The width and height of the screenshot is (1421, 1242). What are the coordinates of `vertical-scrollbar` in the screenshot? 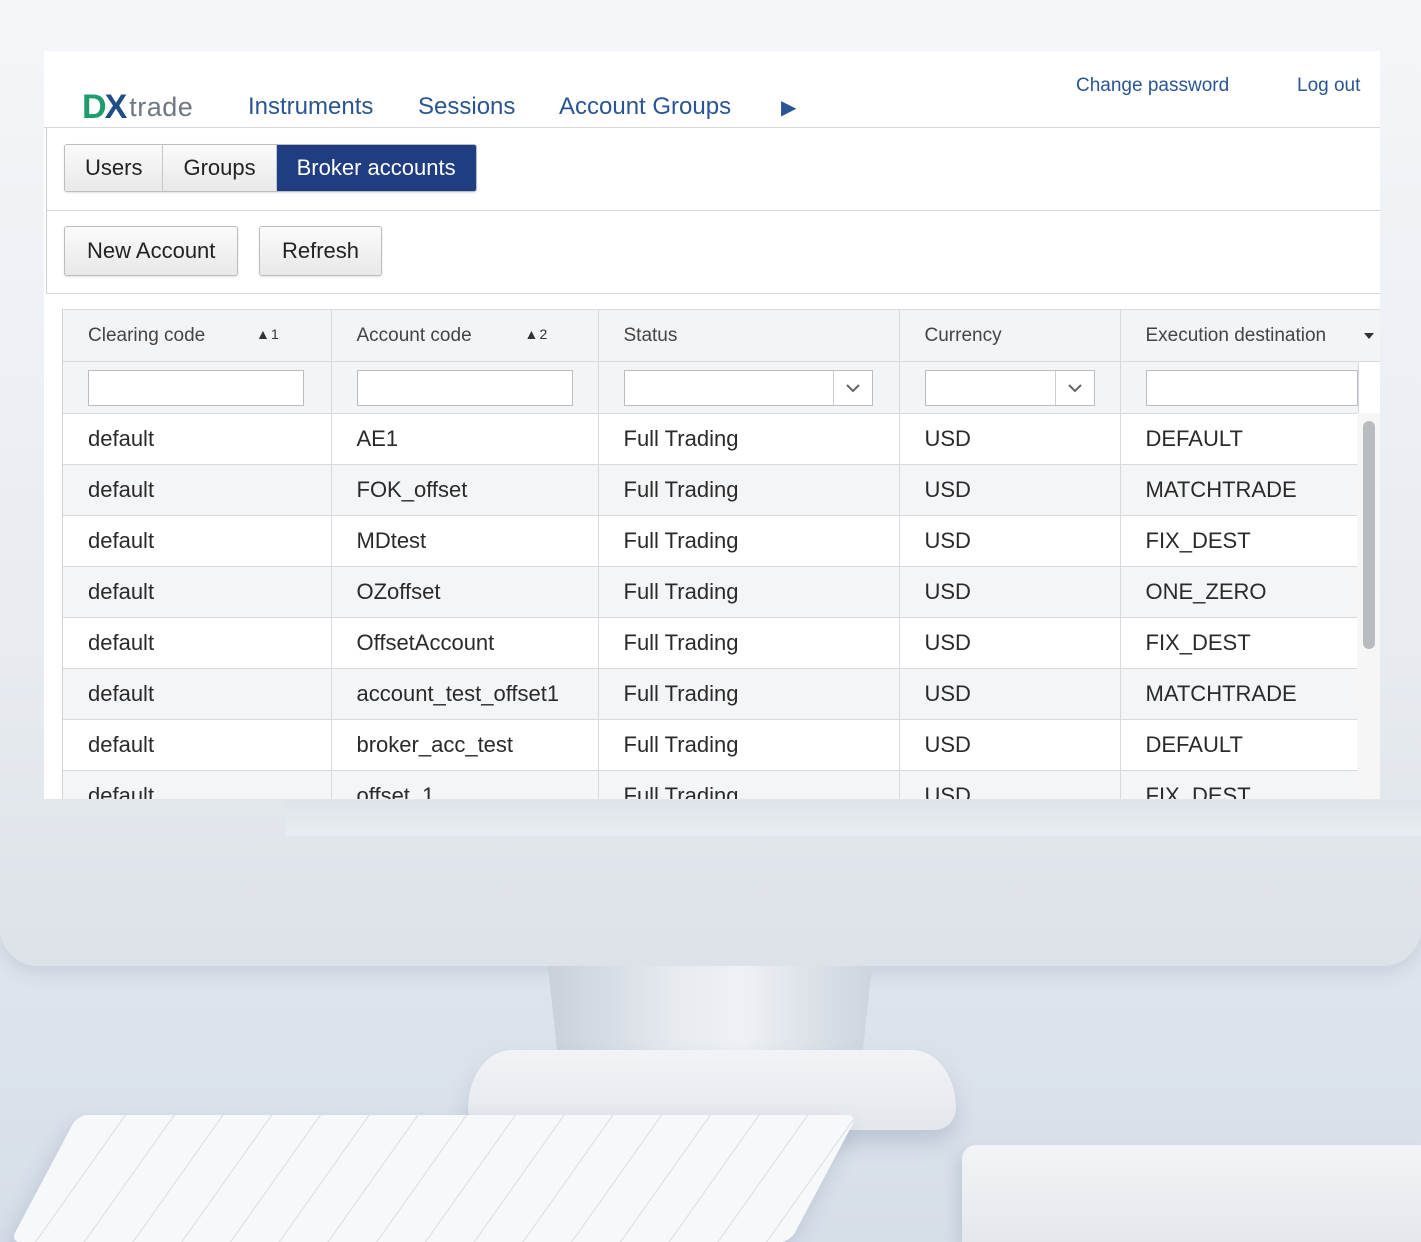 It's located at (1368, 606).